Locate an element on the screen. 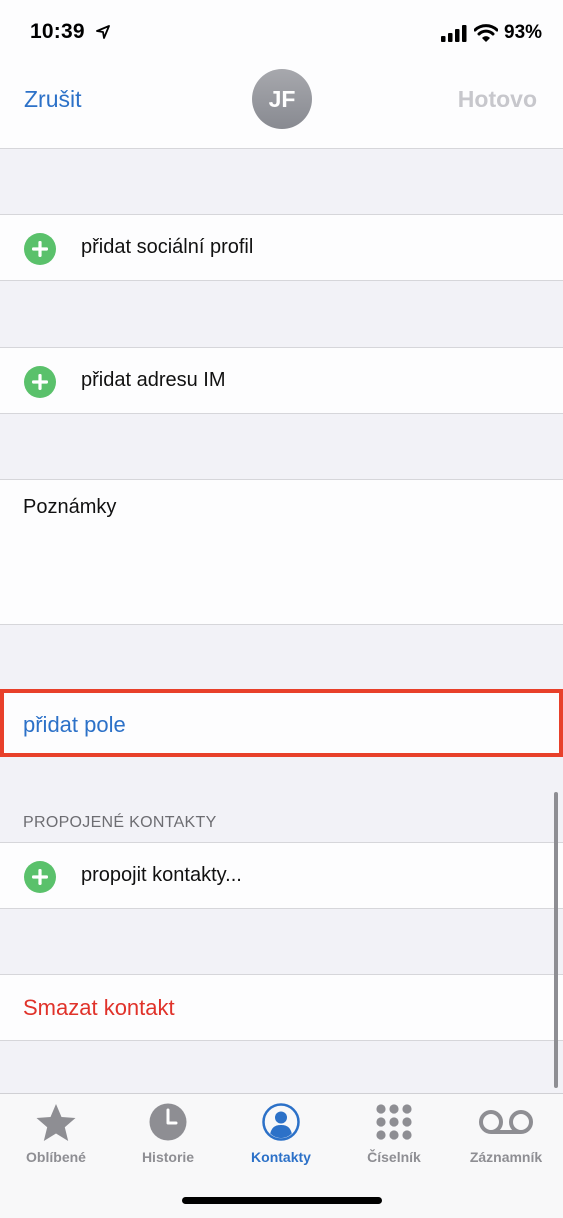  add-social-profile-label: přidat sociální profil is located at coordinates (167, 247).